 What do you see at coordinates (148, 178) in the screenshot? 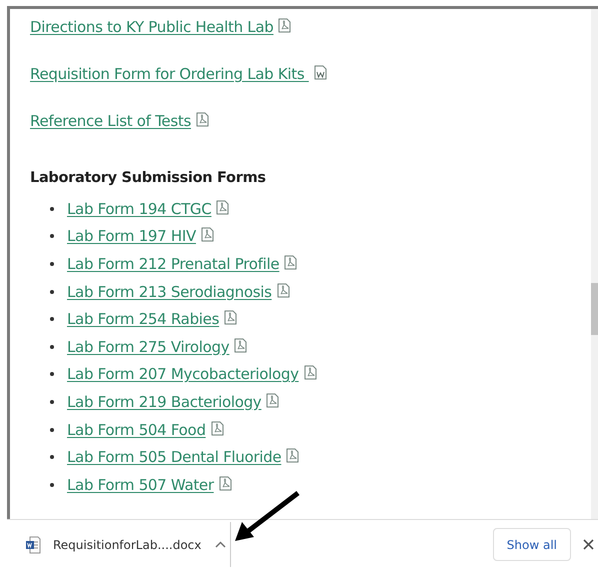
I see `section-heading: Laboratory Submission Forms` at bounding box center [148, 178].